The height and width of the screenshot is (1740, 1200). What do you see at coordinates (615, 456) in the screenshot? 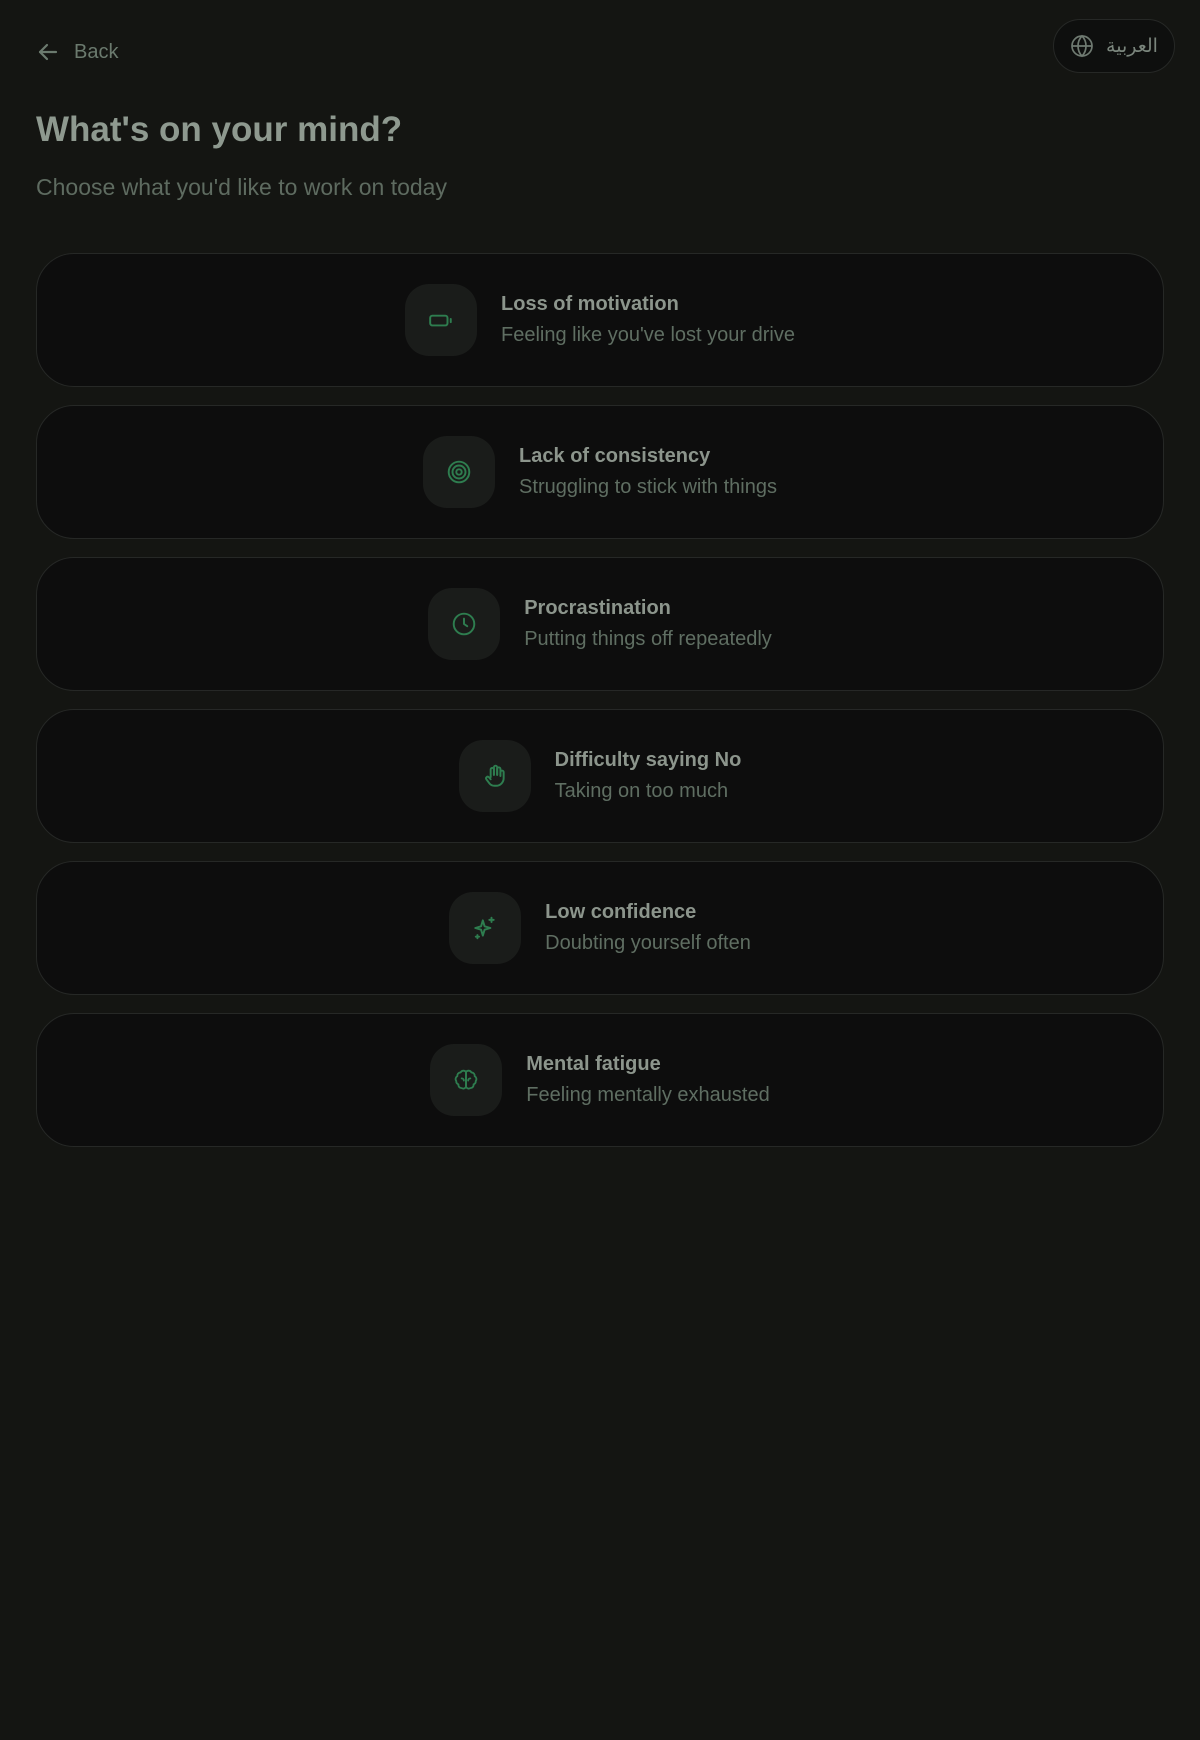
I see `option-title: Lack of consistency` at bounding box center [615, 456].